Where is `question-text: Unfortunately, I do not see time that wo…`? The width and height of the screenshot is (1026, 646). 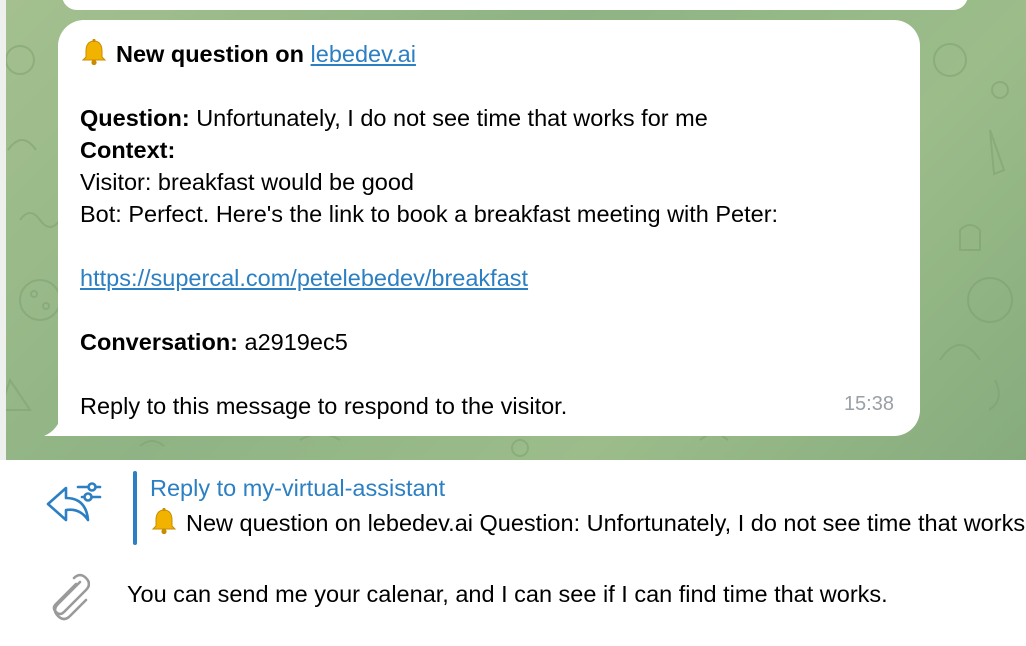 question-text: Unfortunately, I do not see time that wo… is located at coordinates (448, 118).